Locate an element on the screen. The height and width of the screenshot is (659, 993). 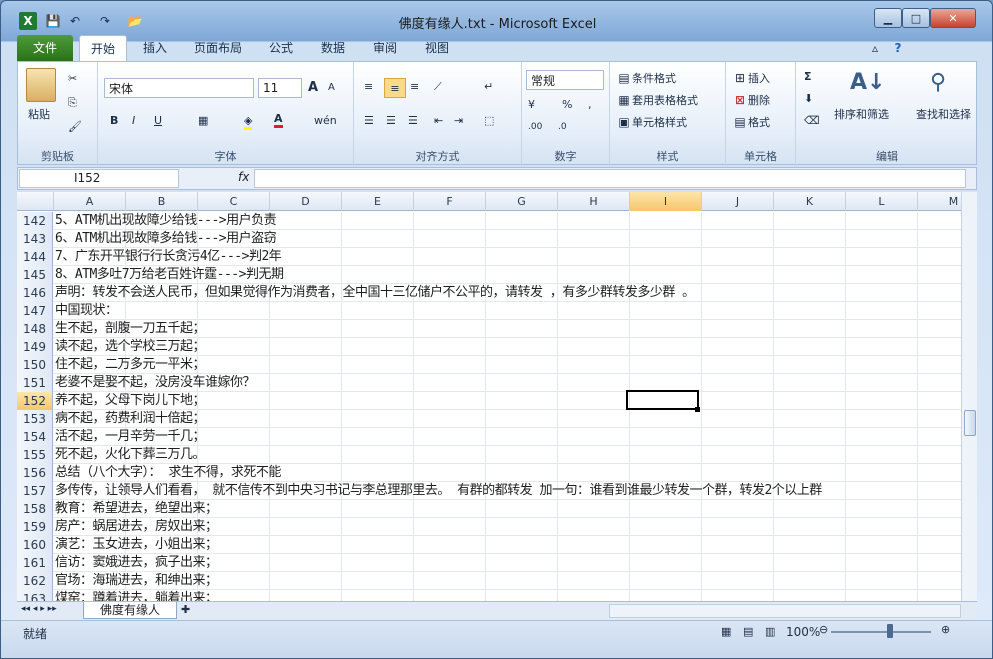
vertical-scrollbar is located at coordinates (969, 396).